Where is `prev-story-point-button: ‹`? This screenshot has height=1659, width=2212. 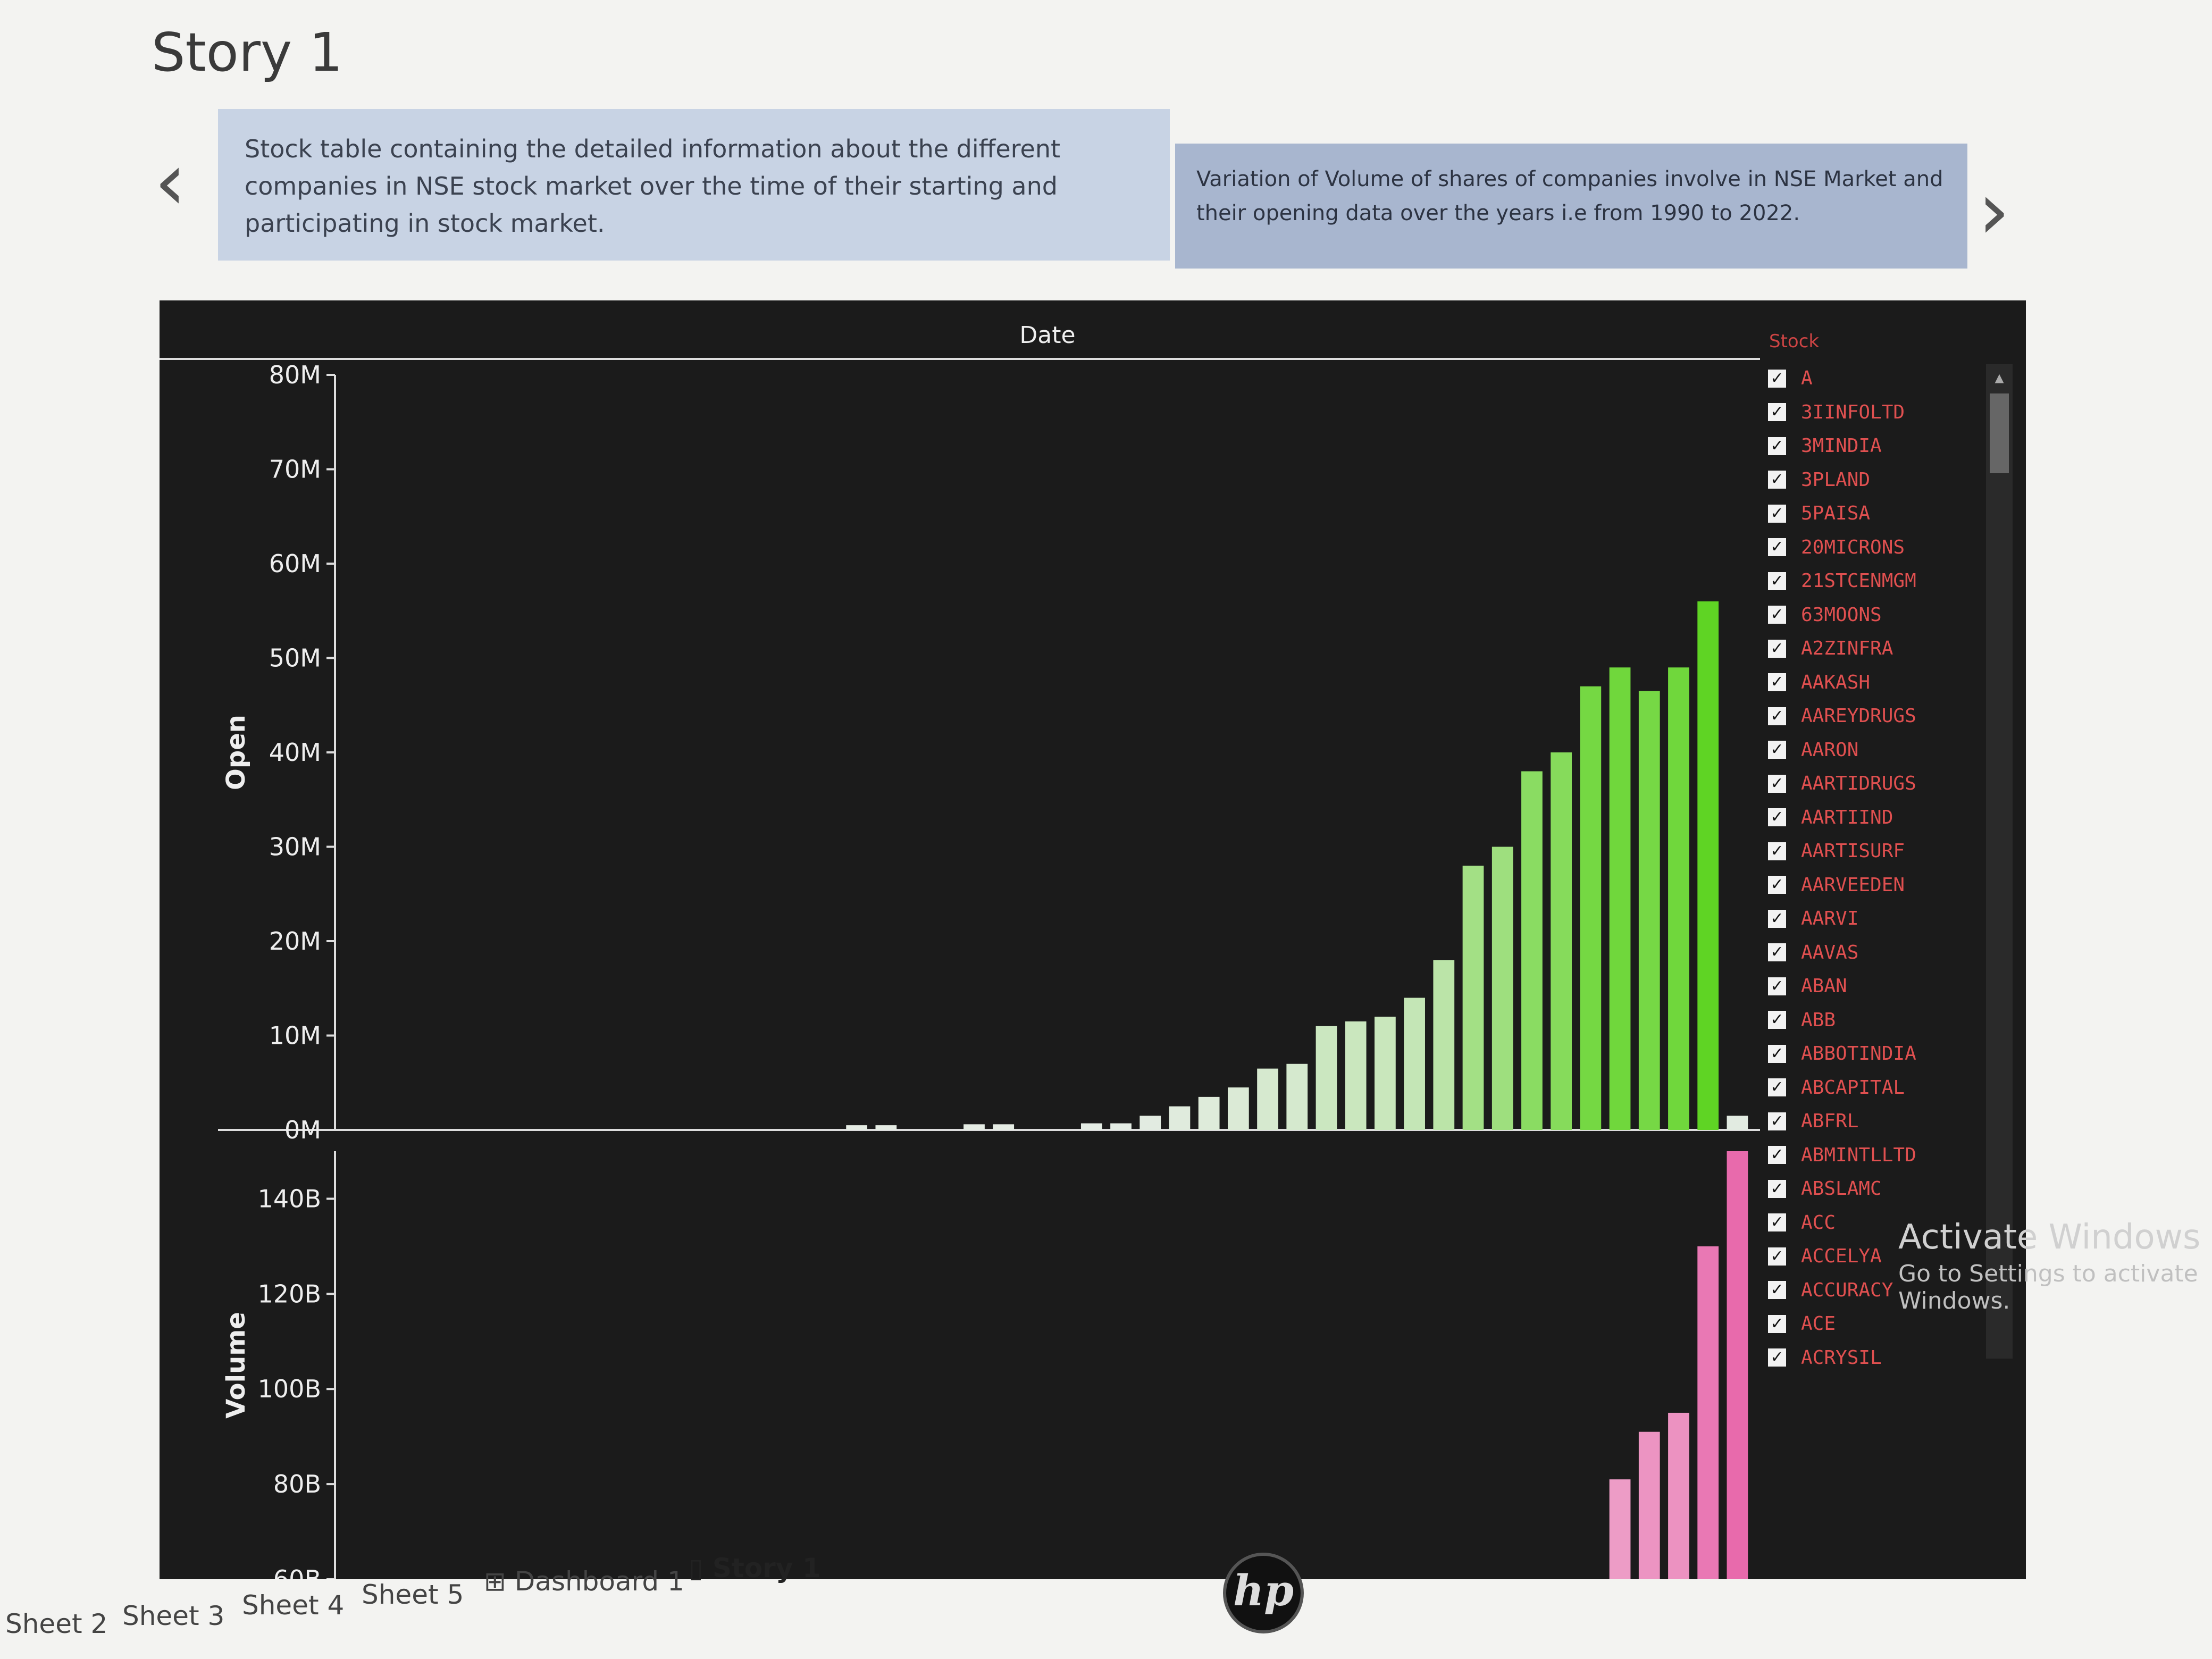 prev-story-point-button: ‹ is located at coordinates (170, 182).